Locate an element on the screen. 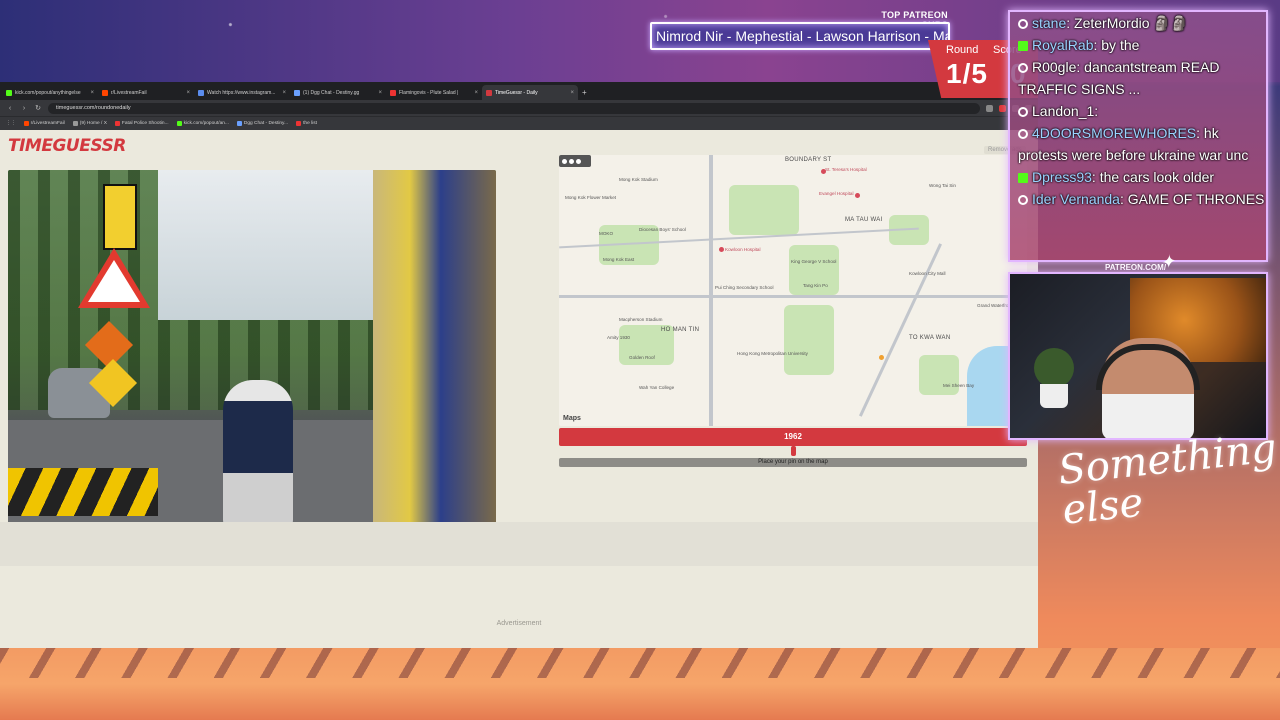 The image size is (1280, 720). something-else-logo: Something else is located at coordinates (1167, 479).